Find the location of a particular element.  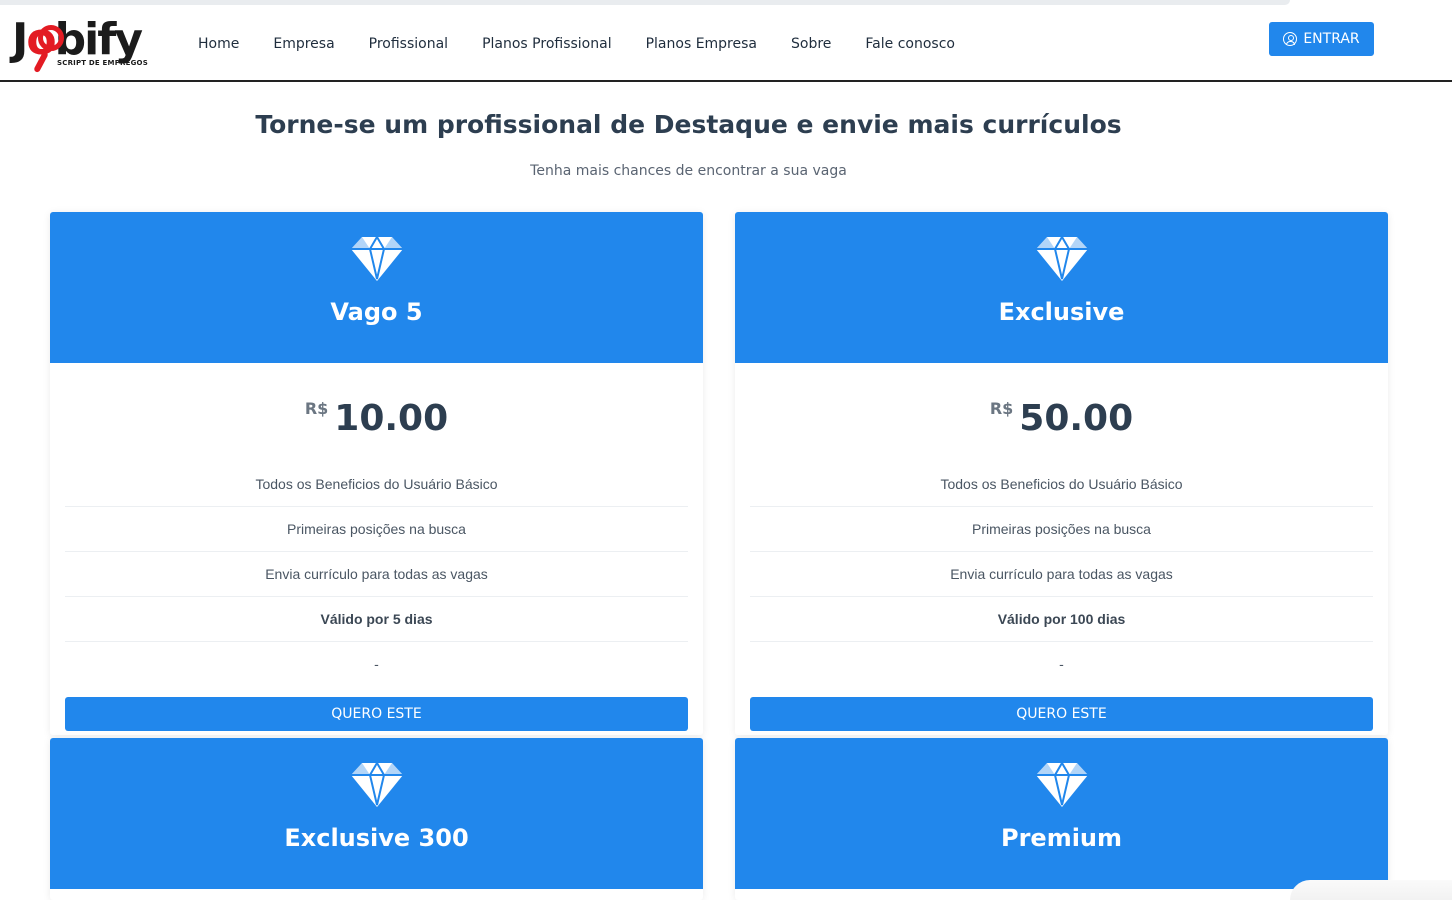

plan-price: R$ 50.00 is located at coordinates (1061, 423).